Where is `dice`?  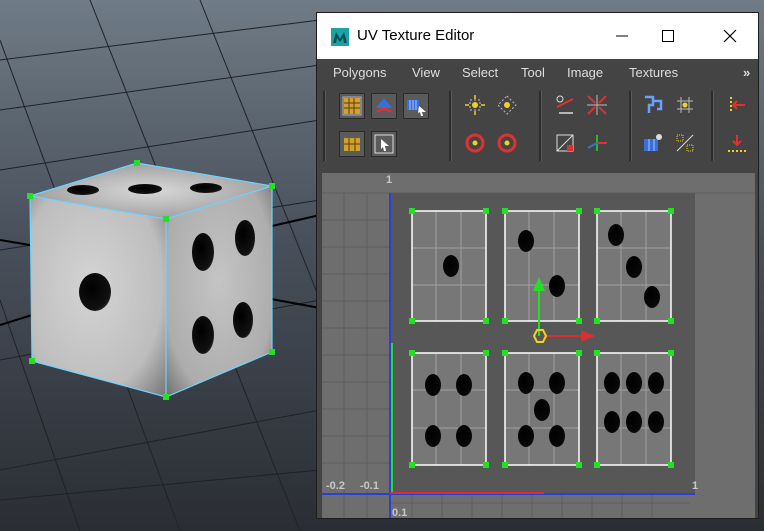 dice is located at coordinates (151, 280).